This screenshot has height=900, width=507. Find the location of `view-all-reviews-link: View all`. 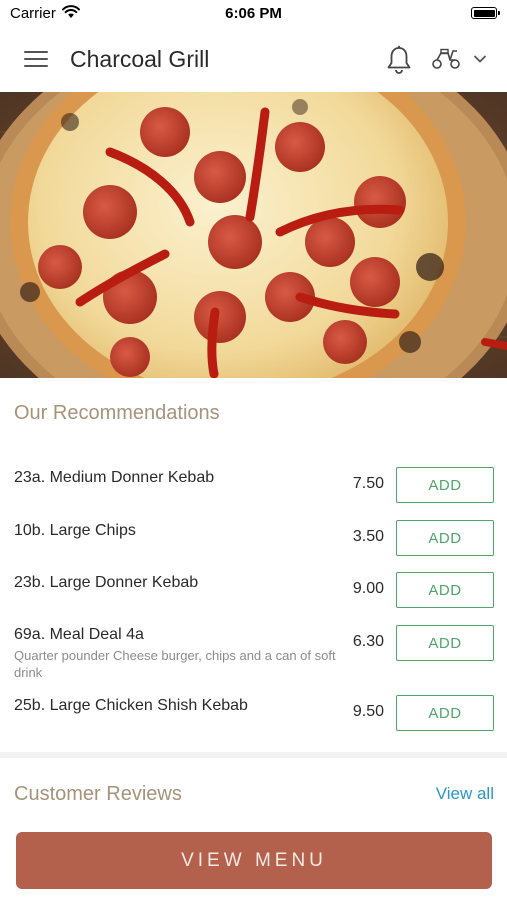

view-all-reviews-link: View all is located at coordinates (465, 794).